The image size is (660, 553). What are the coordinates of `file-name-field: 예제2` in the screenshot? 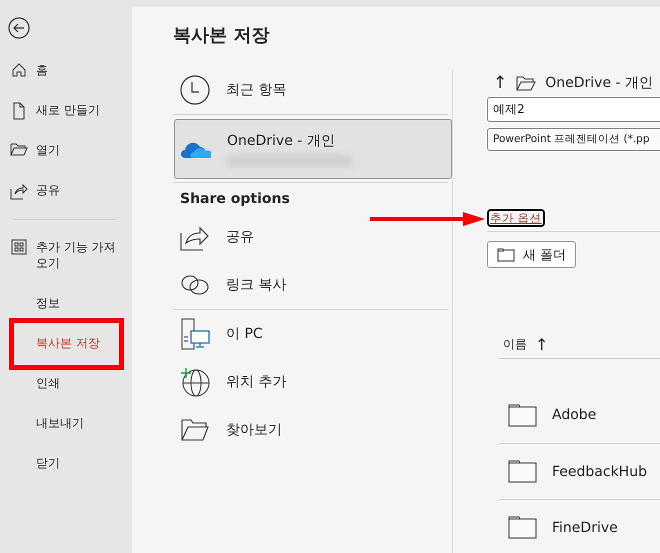 It's located at (573, 109).